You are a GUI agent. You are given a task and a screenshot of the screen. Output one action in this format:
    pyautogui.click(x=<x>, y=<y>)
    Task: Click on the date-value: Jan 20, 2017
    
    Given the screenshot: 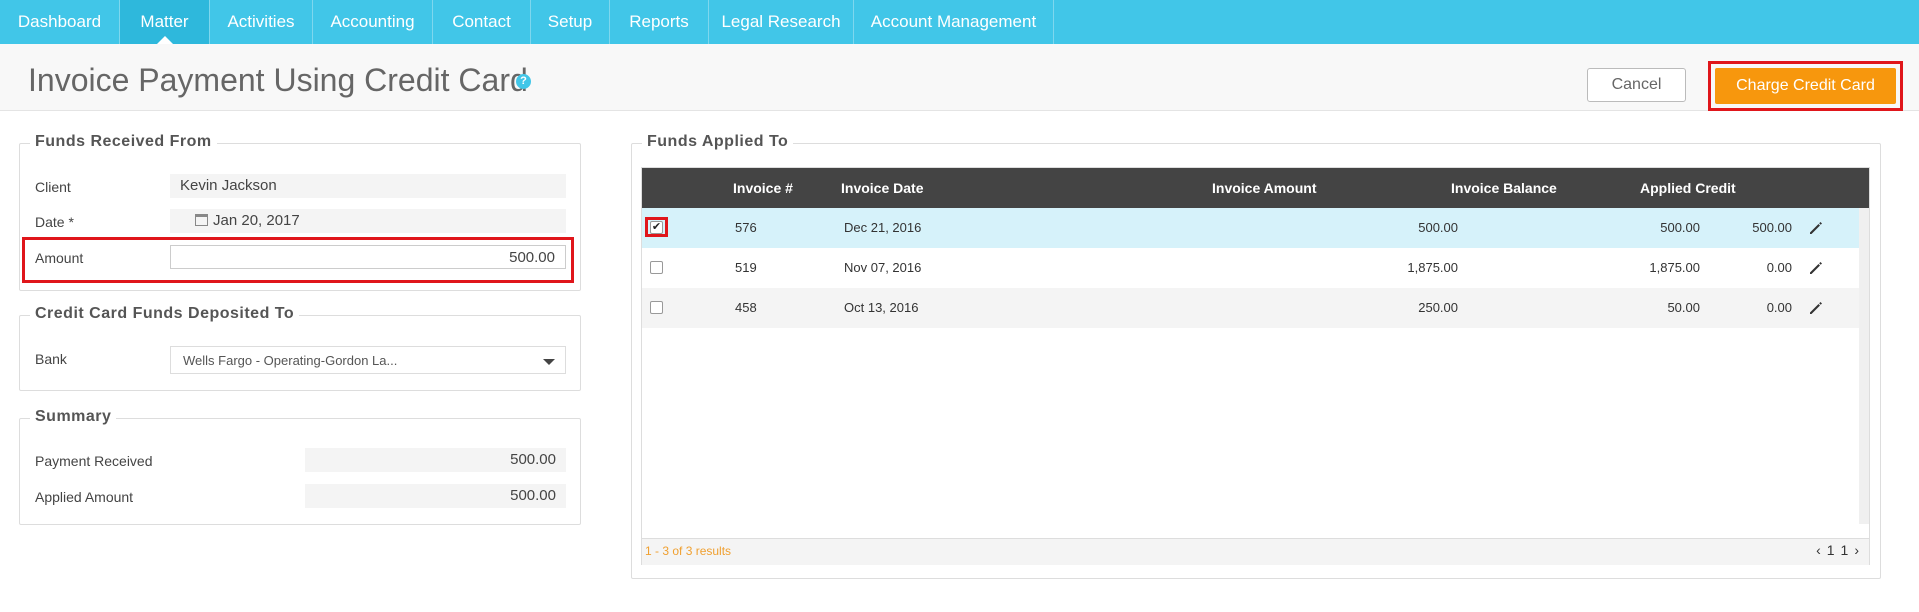 What is the action you would take?
    pyautogui.click(x=256, y=220)
    